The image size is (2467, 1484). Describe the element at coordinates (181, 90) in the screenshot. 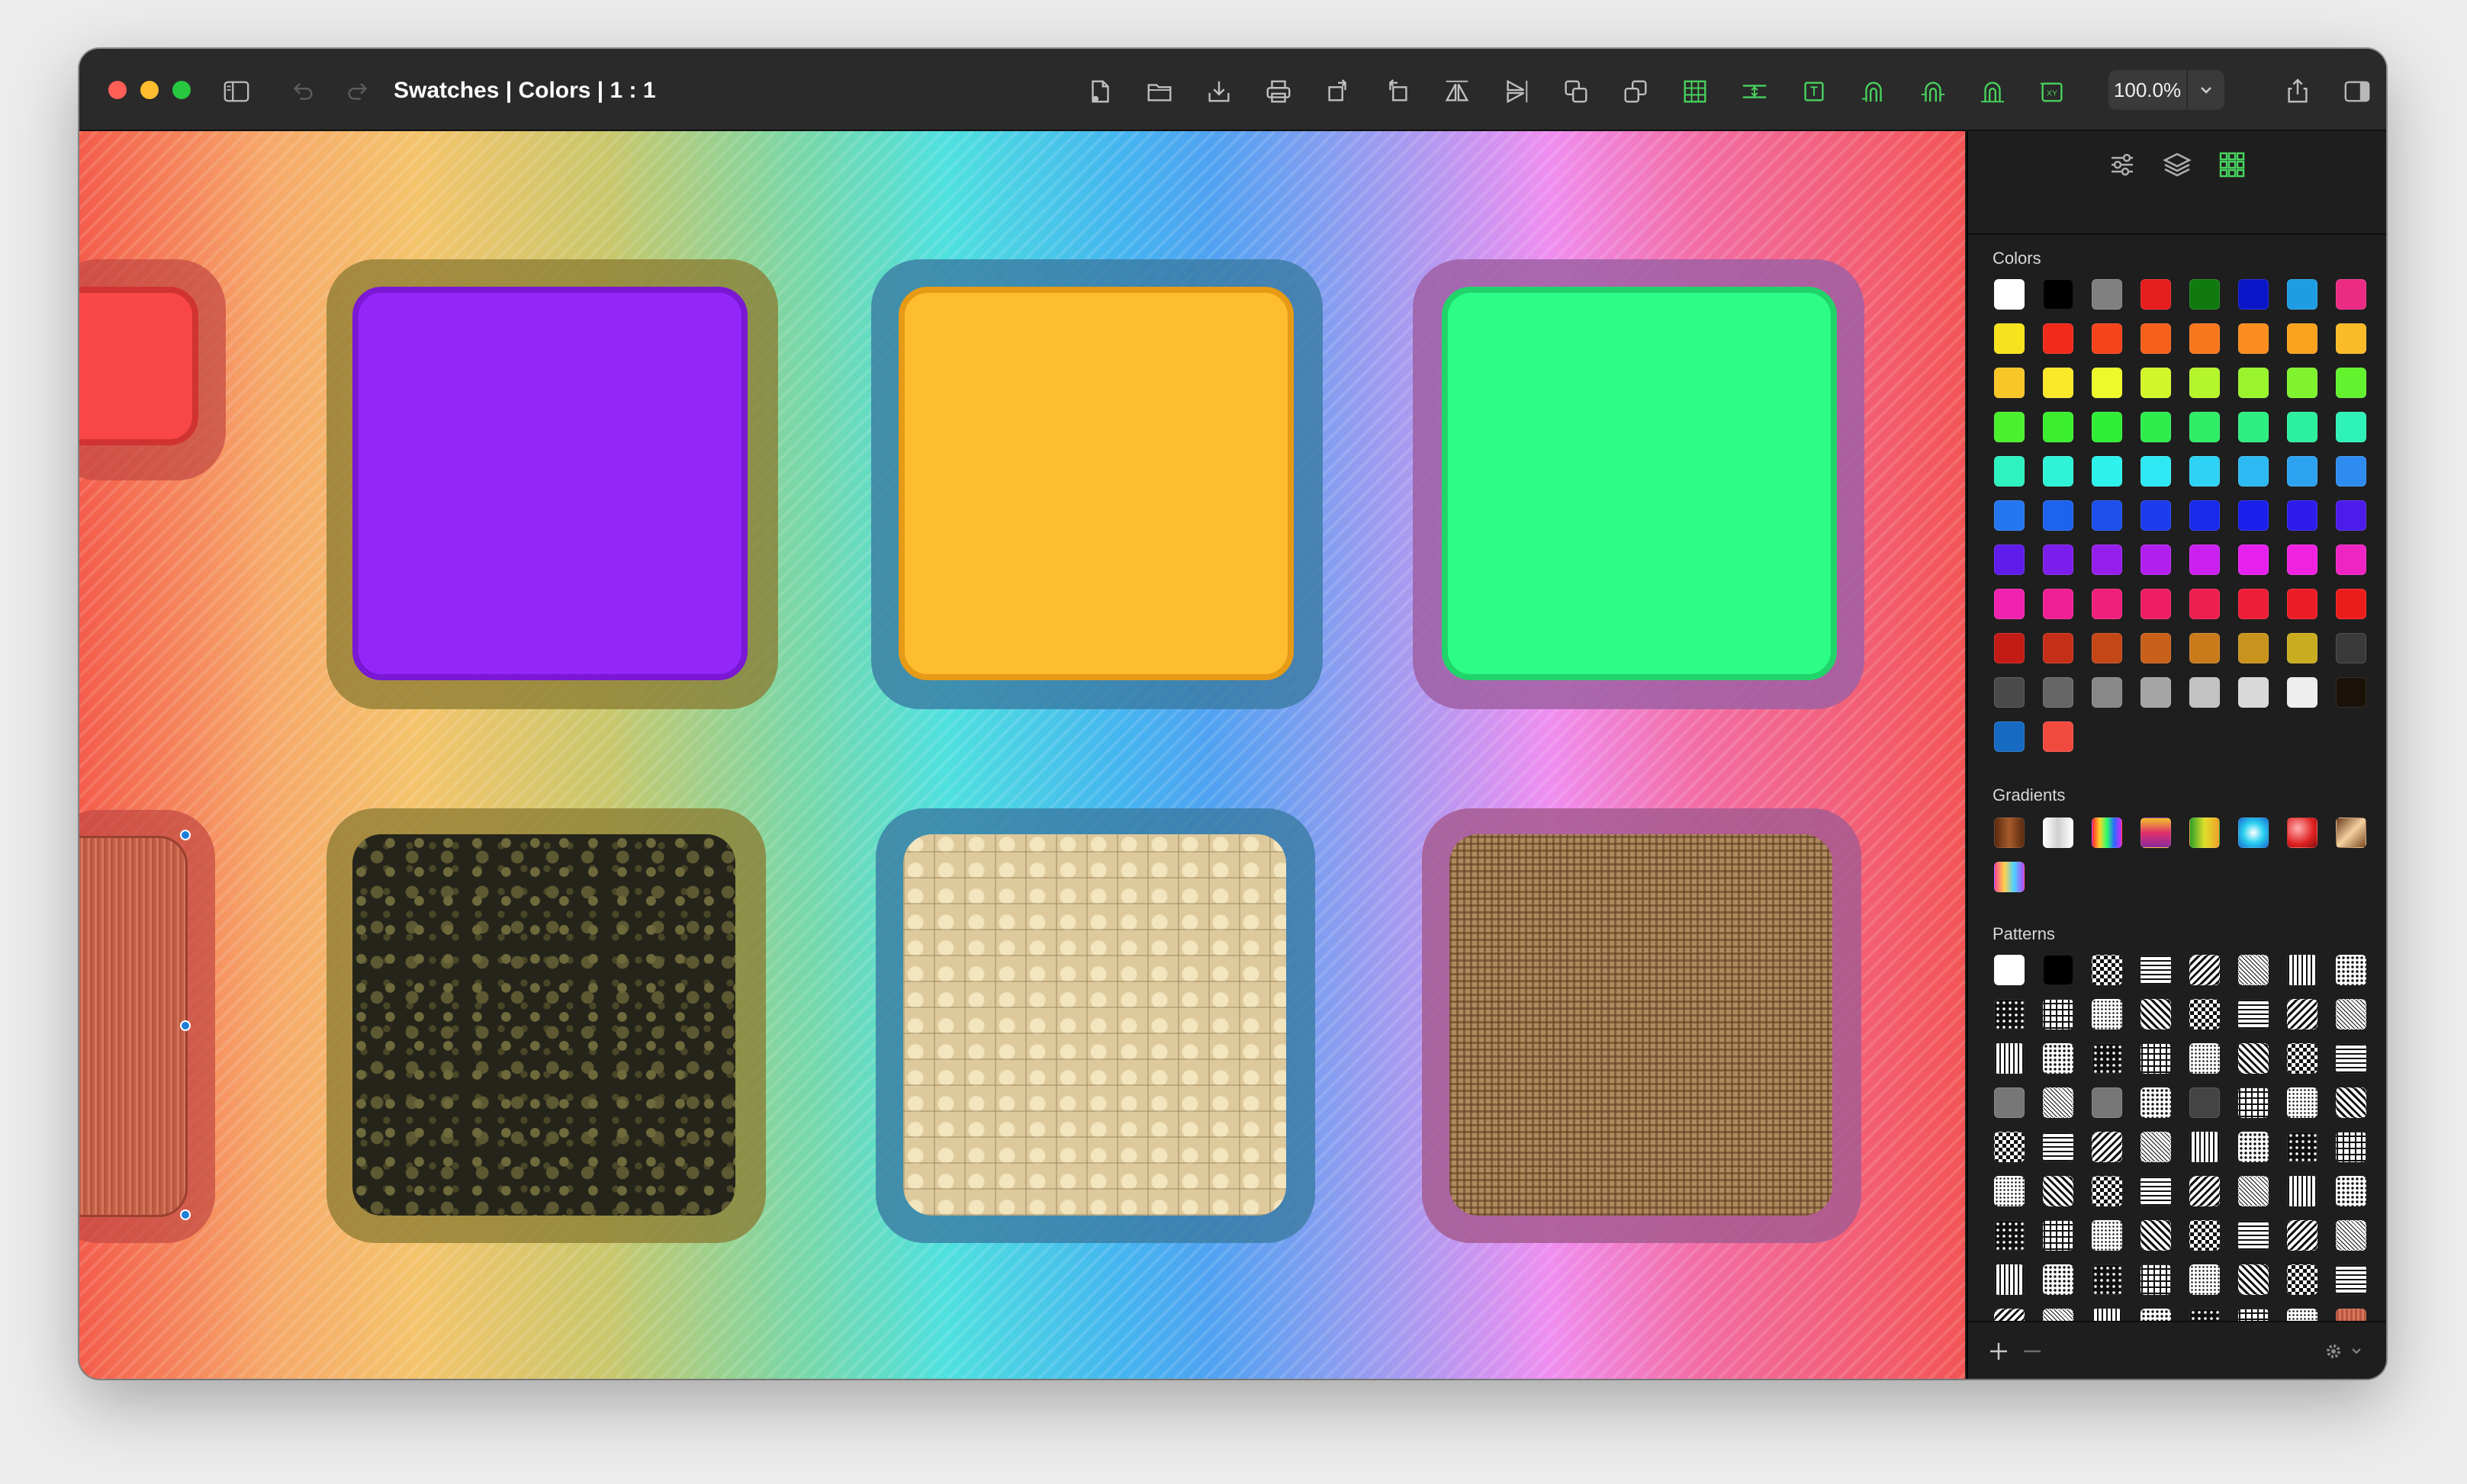

I see `zoom-window-button` at that location.